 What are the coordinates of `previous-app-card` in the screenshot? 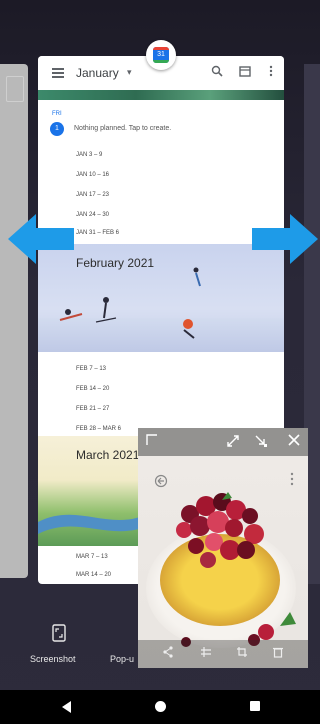 It's located at (14, 321).